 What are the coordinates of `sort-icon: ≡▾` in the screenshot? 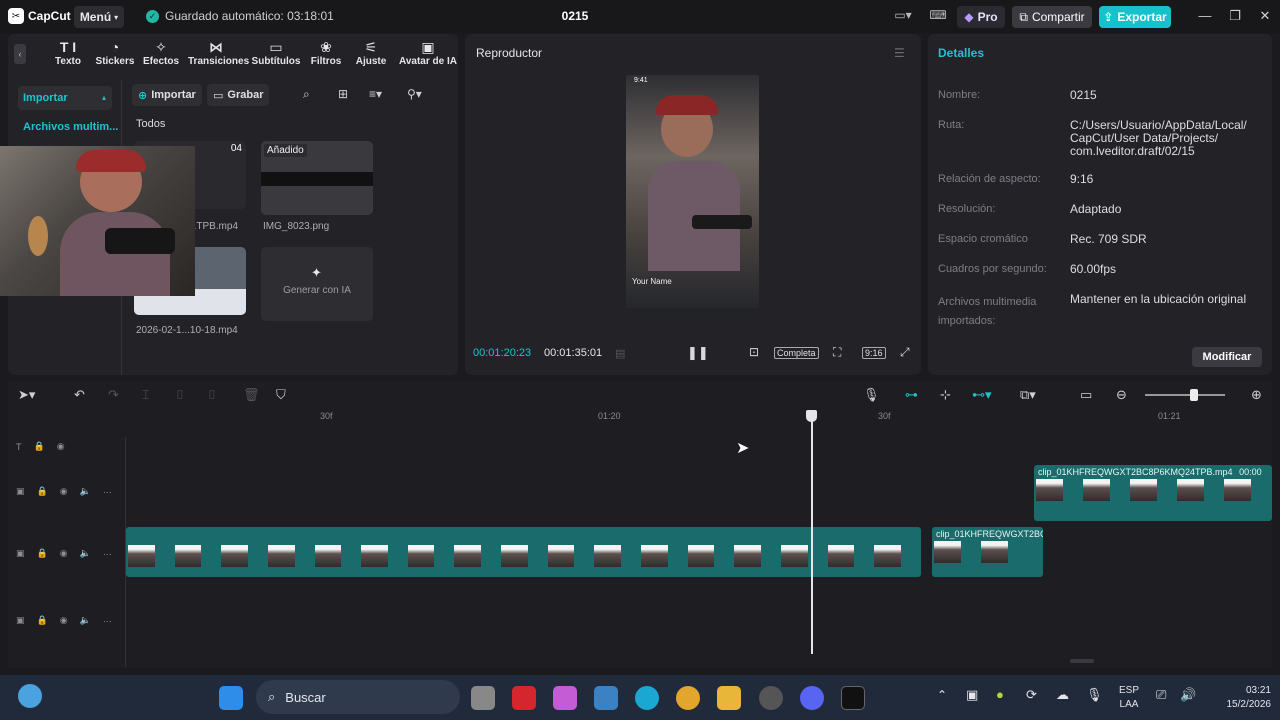 It's located at (375, 94).